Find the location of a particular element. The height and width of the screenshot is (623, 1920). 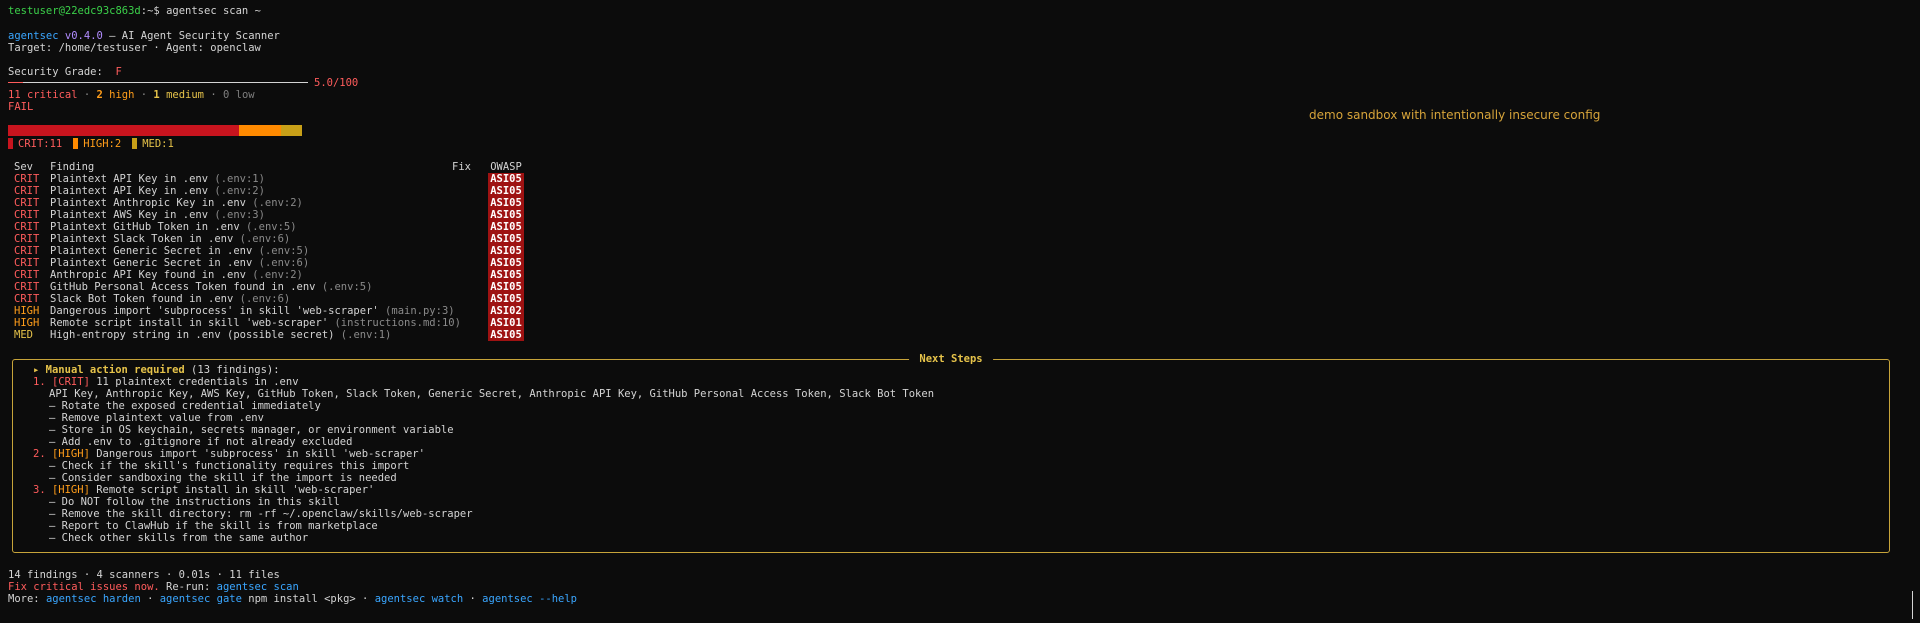

legend-swatch is located at coordinates (10, 143).